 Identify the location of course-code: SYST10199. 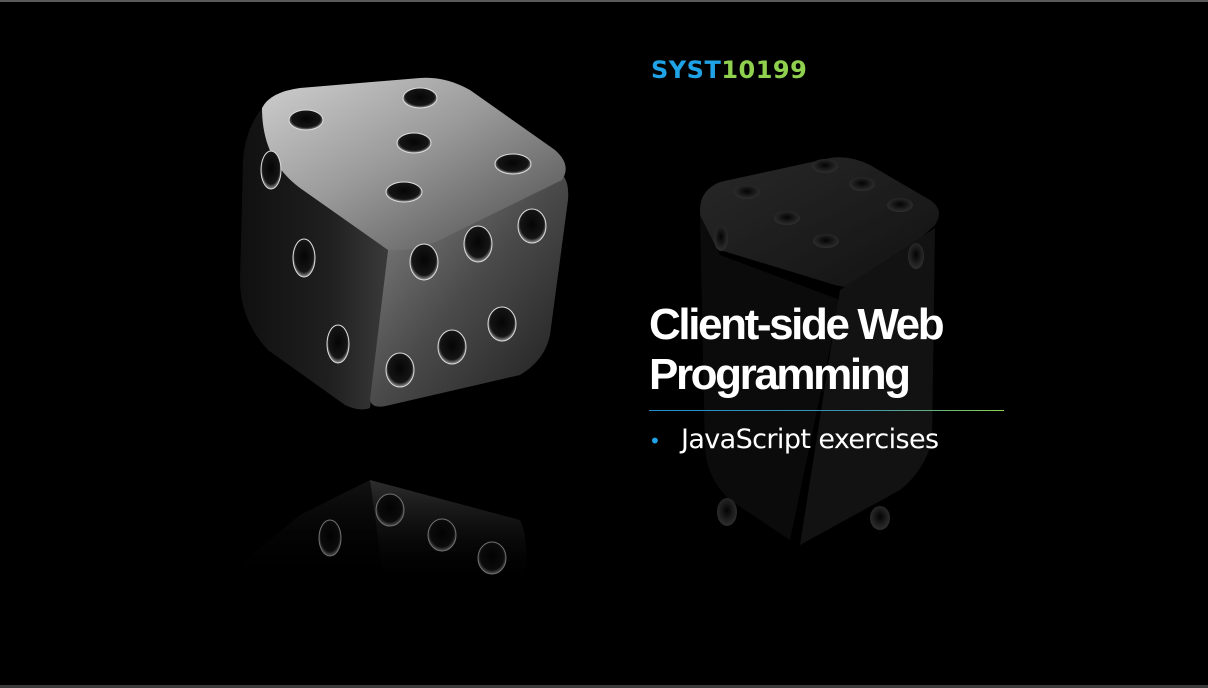
(729, 70).